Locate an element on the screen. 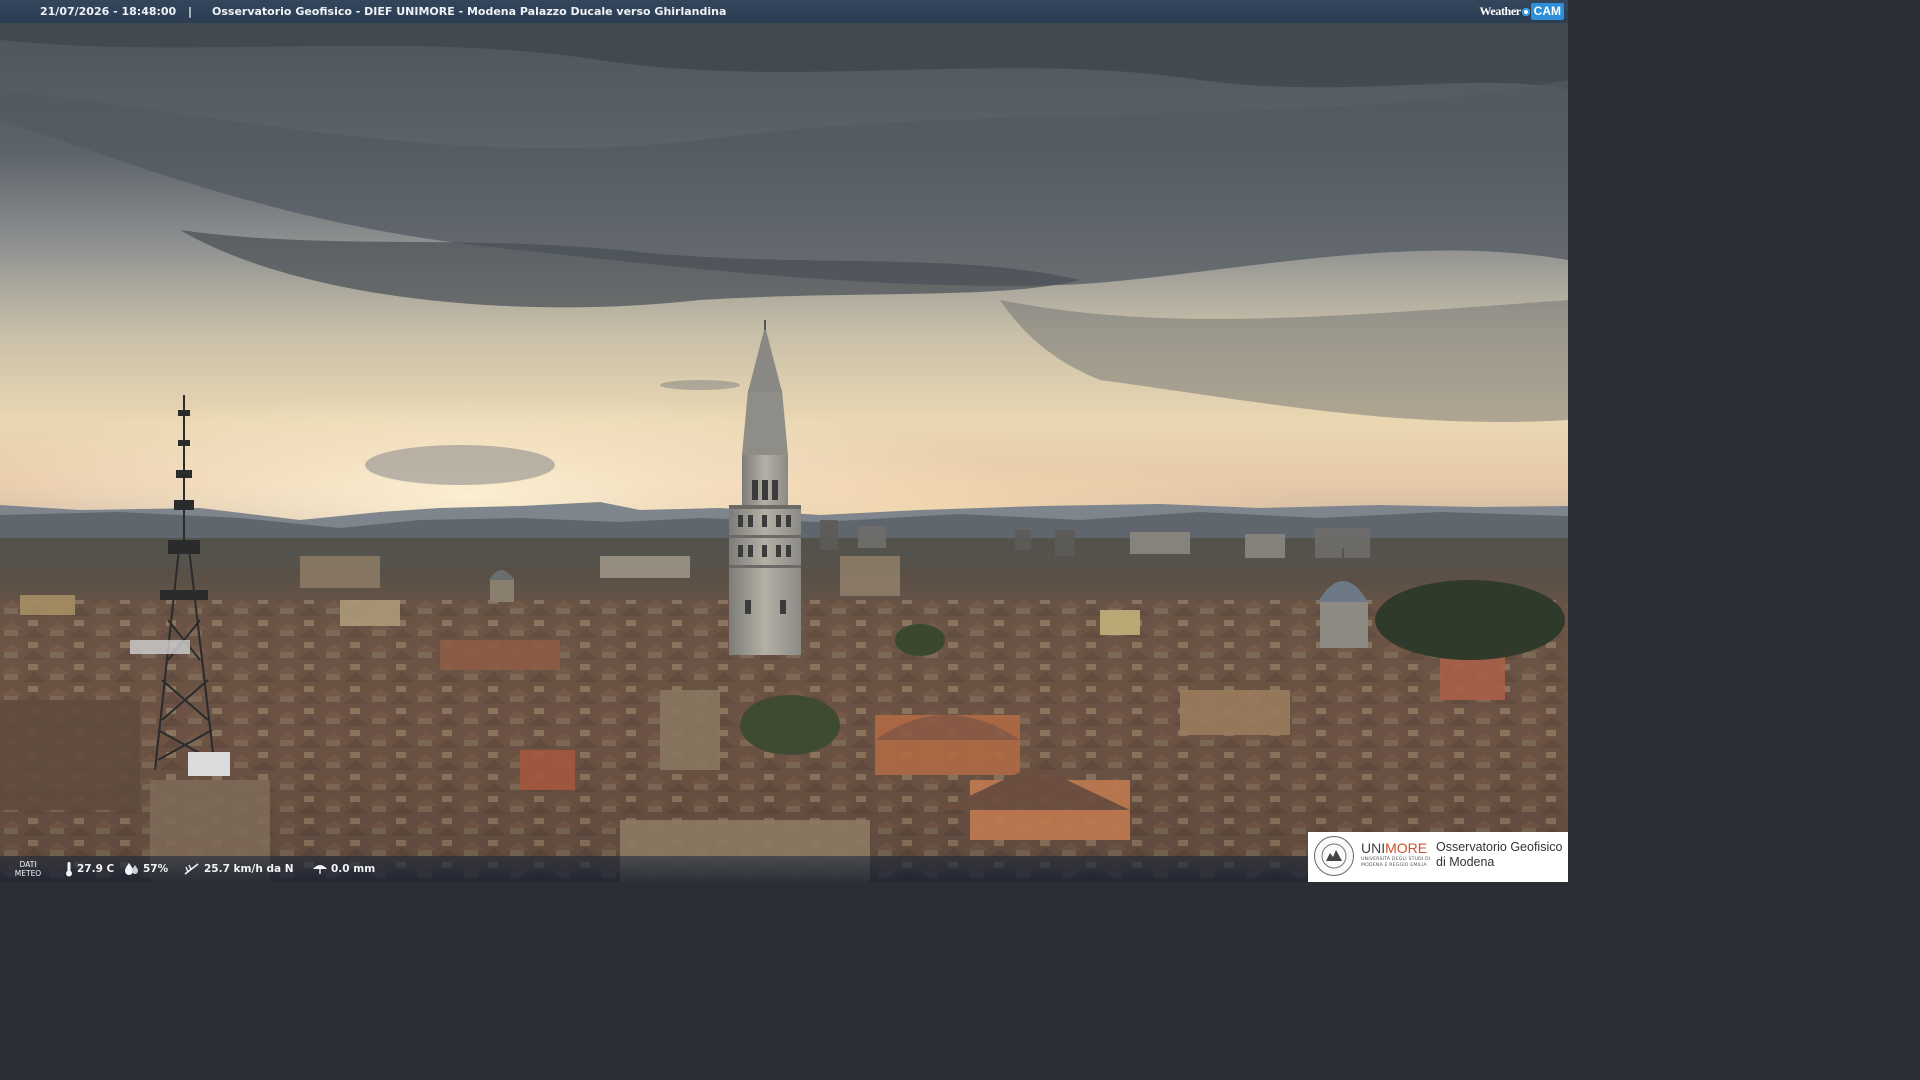 The height and width of the screenshot is (1080, 1920). wind-value: 25.7 km/h da N is located at coordinates (249, 869).